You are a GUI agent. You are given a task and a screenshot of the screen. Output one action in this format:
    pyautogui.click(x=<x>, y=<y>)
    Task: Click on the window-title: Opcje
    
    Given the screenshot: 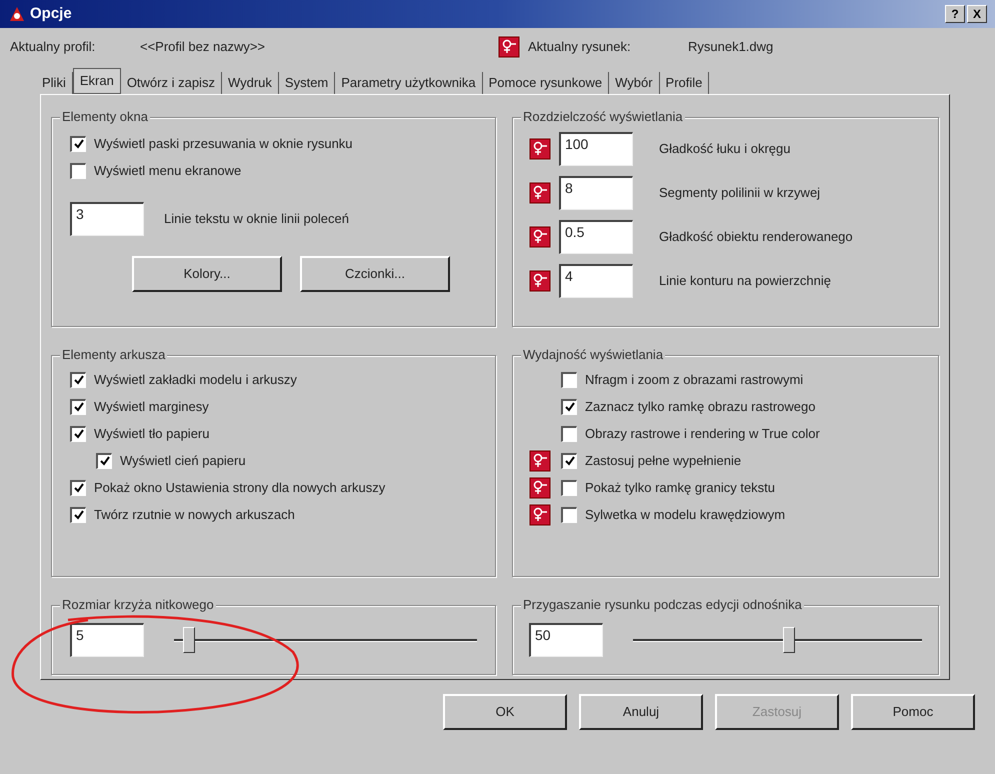 What is the action you would take?
    pyautogui.click(x=51, y=14)
    